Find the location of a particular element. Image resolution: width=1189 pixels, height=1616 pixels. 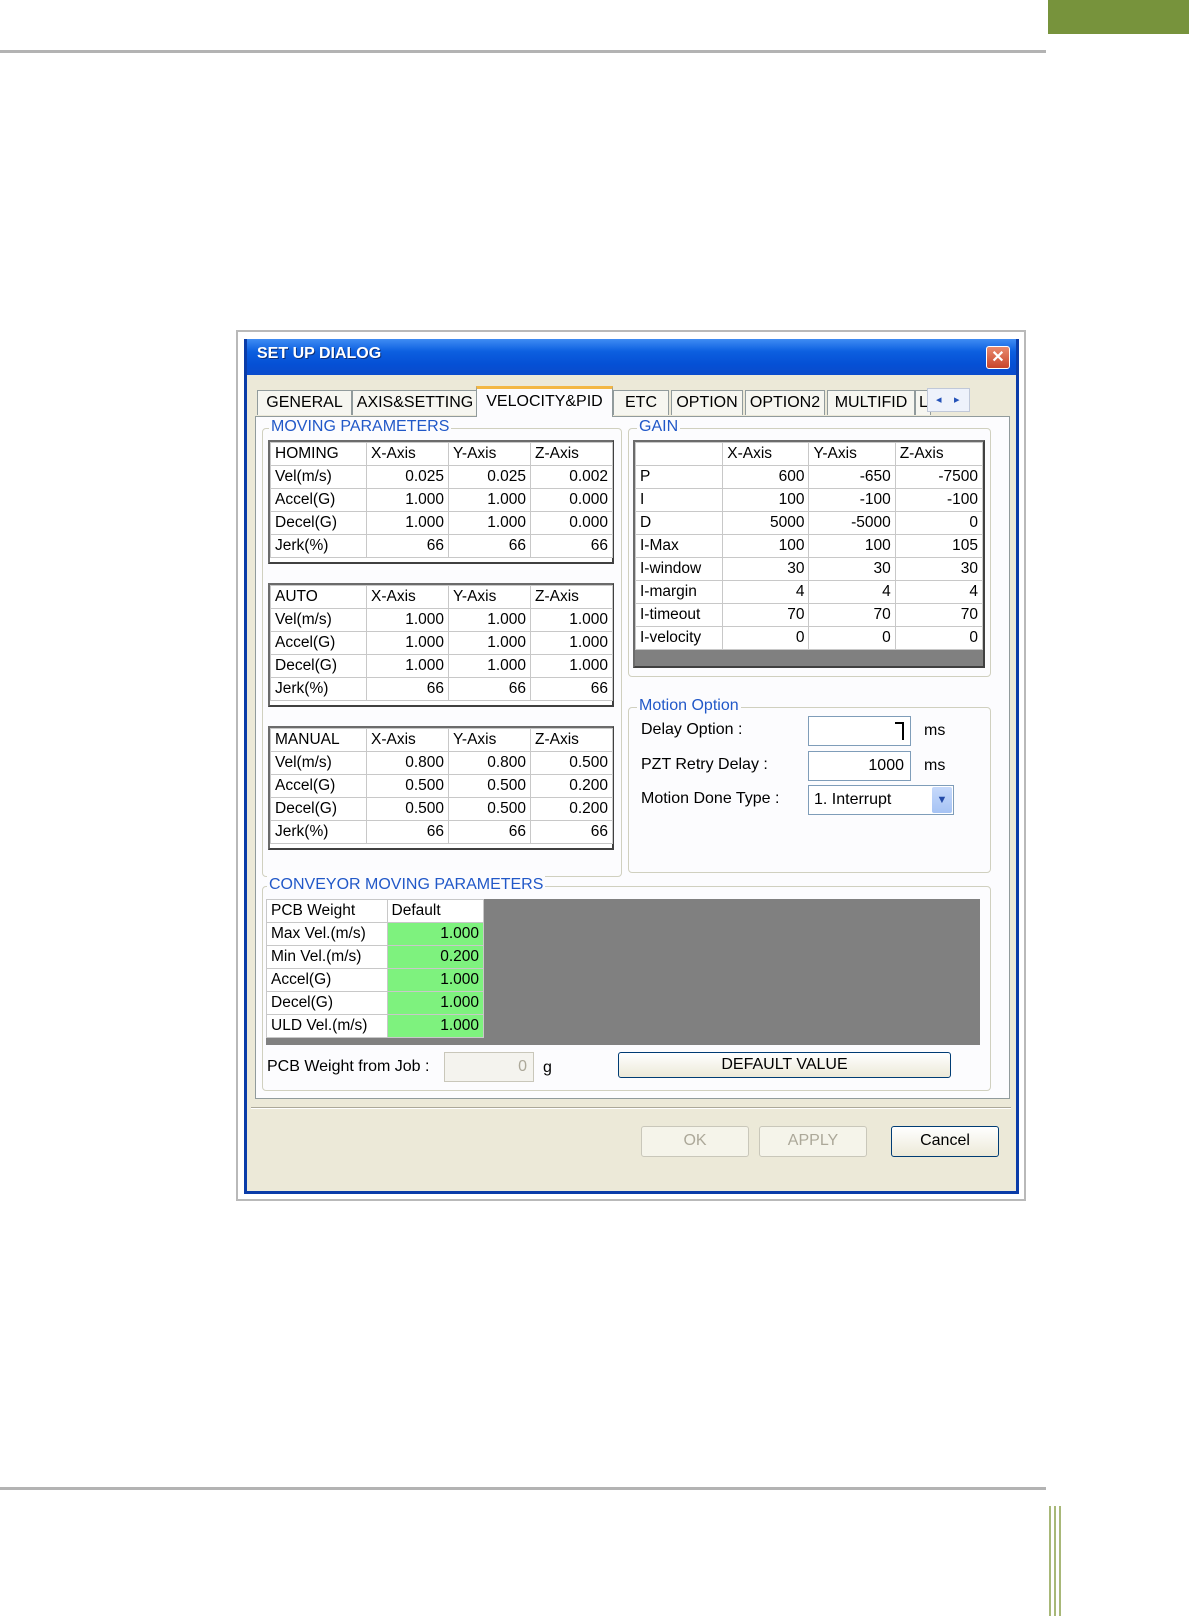

table-row: Jerk(%) 66 66 66 is located at coordinates (441, 832).